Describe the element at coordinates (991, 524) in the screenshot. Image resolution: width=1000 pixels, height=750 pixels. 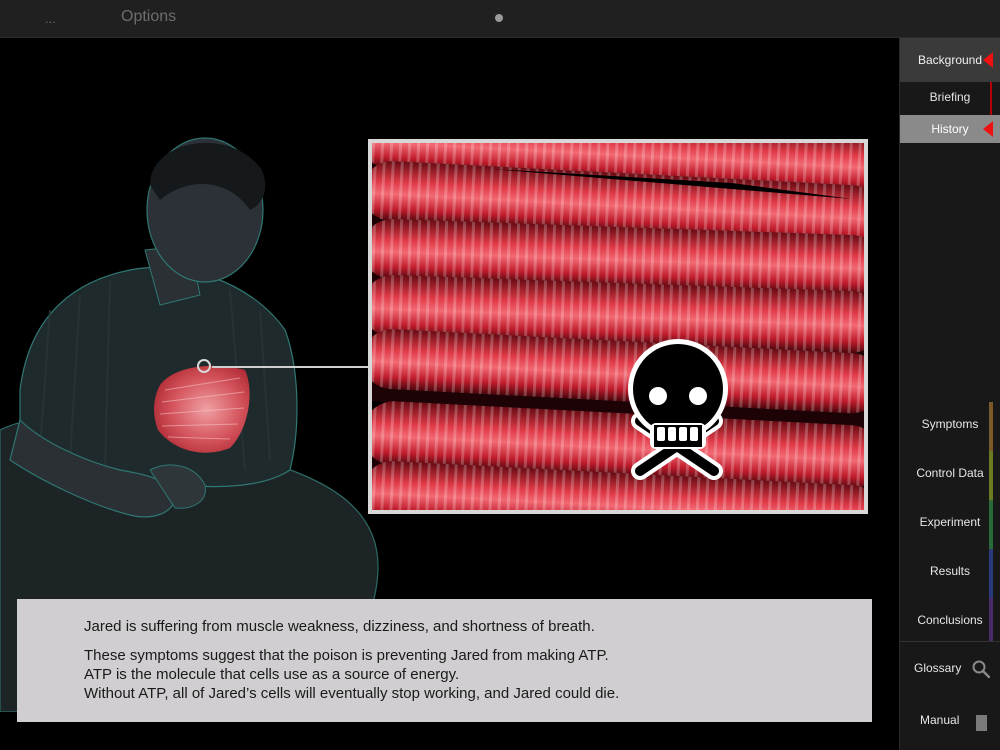
I see `experiment-color-bar` at that location.